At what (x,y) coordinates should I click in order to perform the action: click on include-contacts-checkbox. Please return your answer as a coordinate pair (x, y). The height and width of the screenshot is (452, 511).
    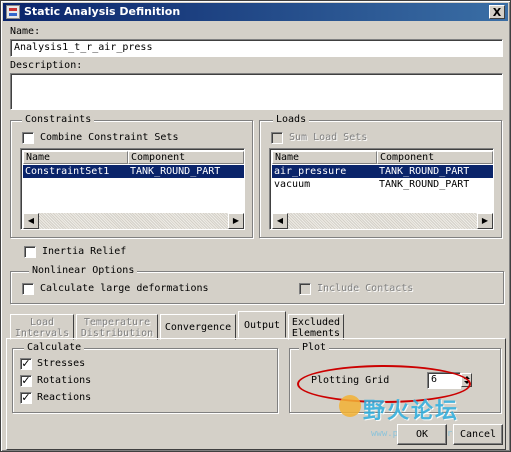
    Looking at the image, I should click on (305, 289).